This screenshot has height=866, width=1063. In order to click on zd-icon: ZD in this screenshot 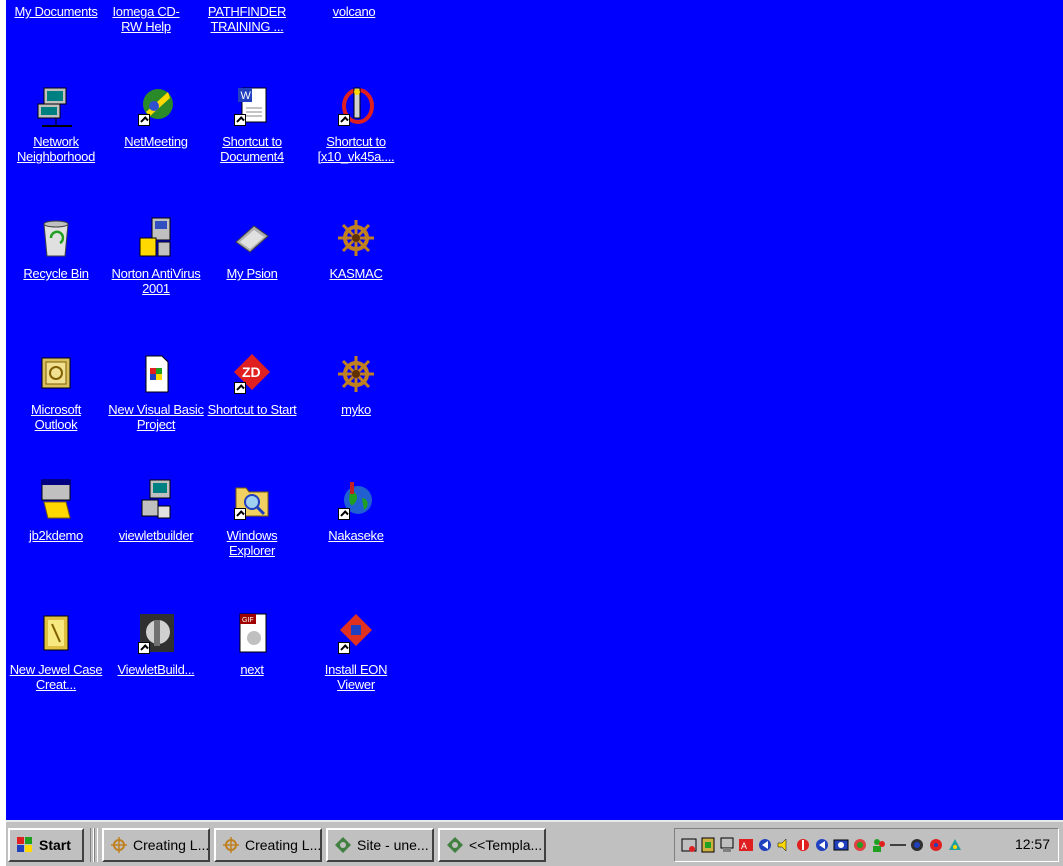, I will do `click(252, 374)`.